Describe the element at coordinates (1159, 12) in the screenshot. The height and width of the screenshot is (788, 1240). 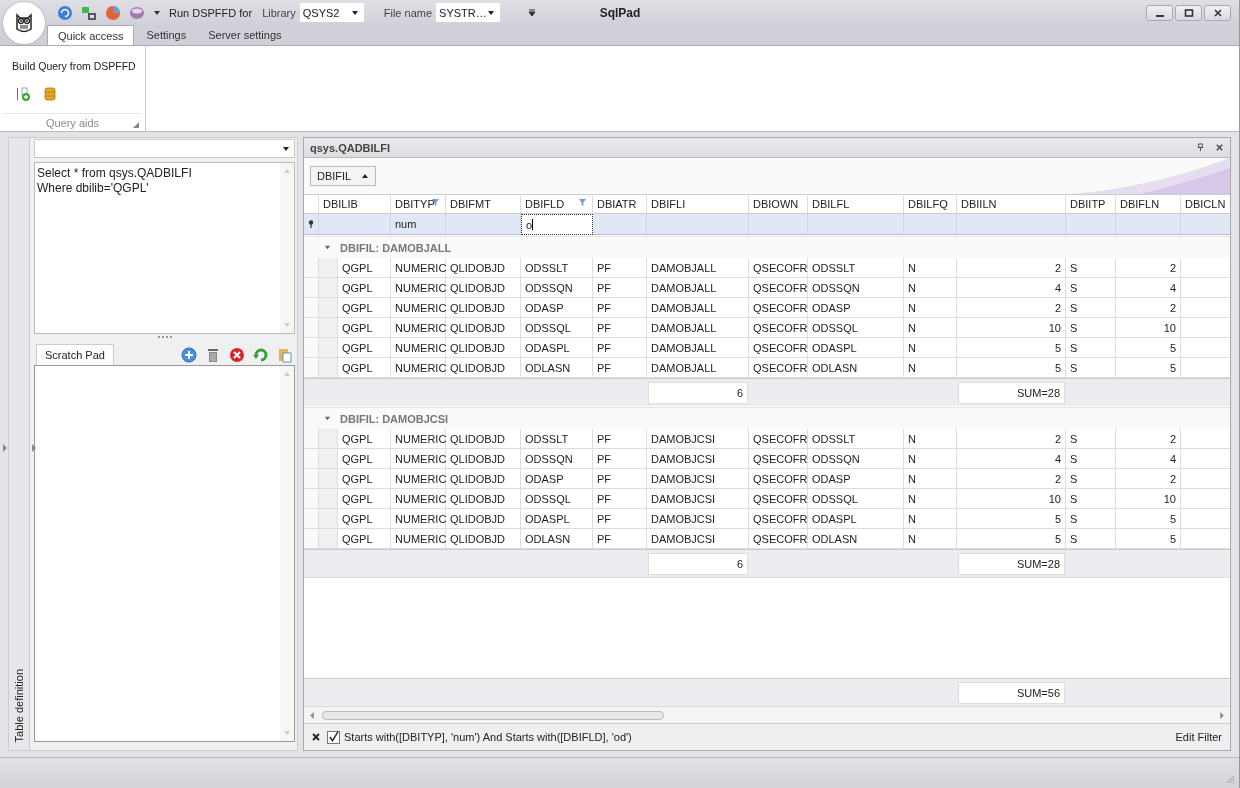
I see `minimize-button` at that location.